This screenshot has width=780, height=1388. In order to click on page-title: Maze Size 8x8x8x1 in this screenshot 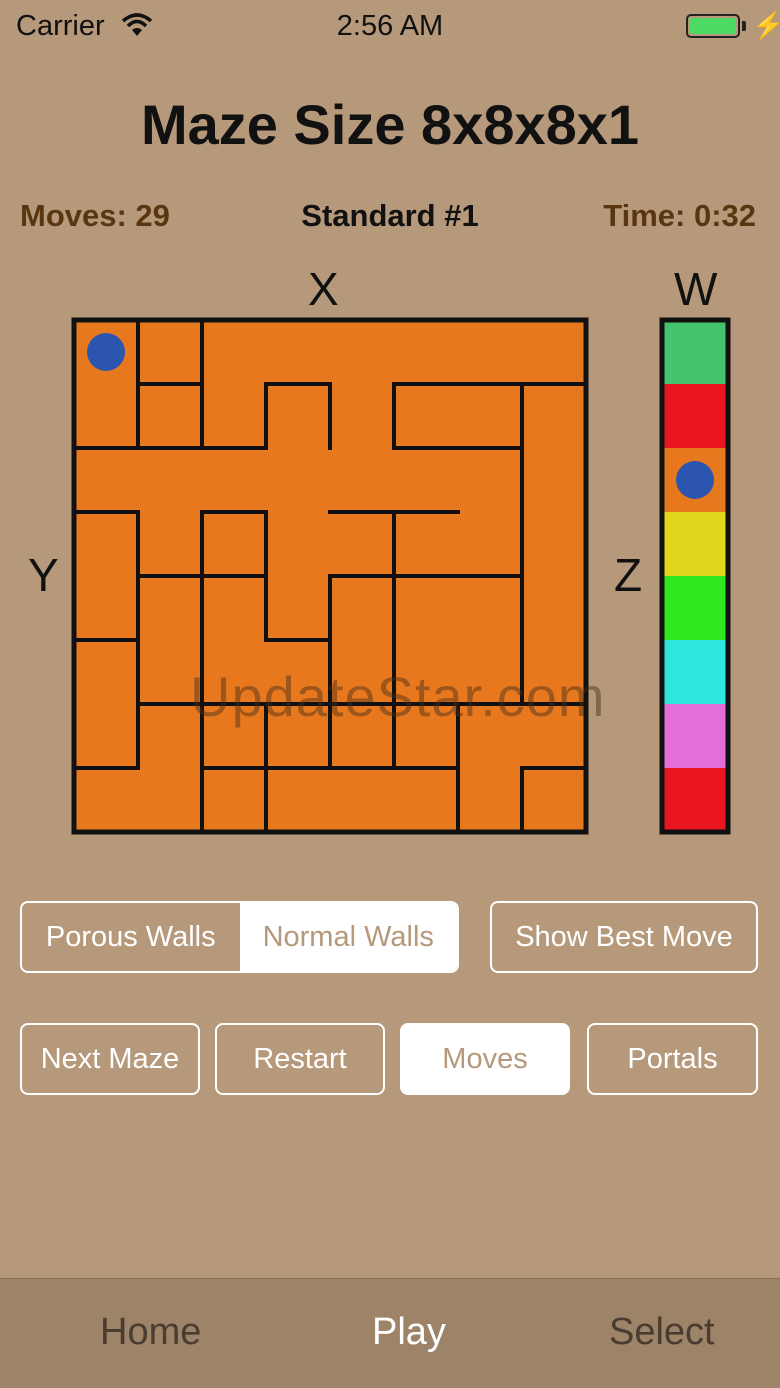, I will do `click(390, 124)`.